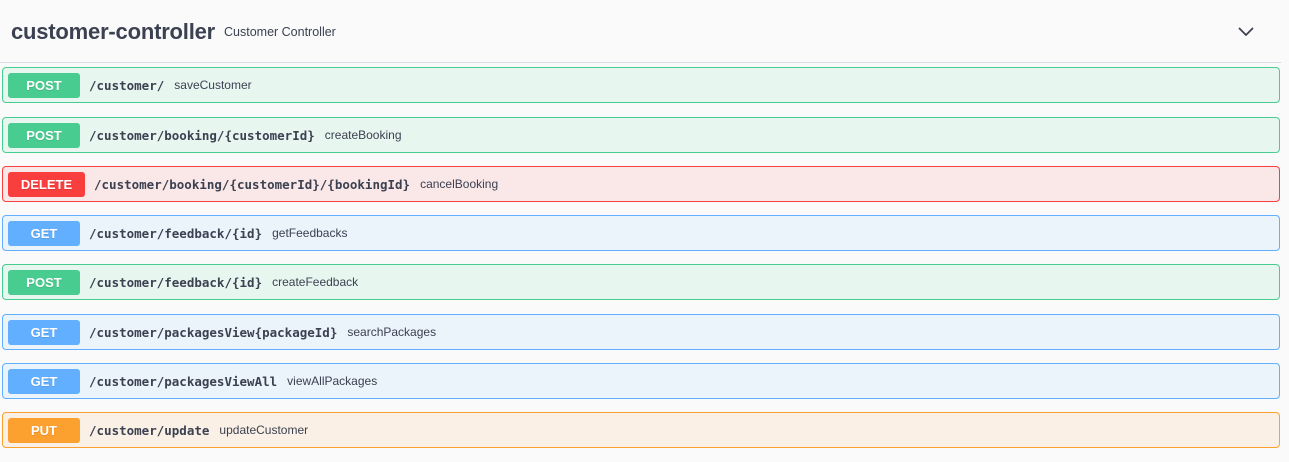 The image size is (1289, 462). What do you see at coordinates (641, 430) in the screenshot?
I see `operation-put-update-customer: PUT /customer/update updateCustomer` at bounding box center [641, 430].